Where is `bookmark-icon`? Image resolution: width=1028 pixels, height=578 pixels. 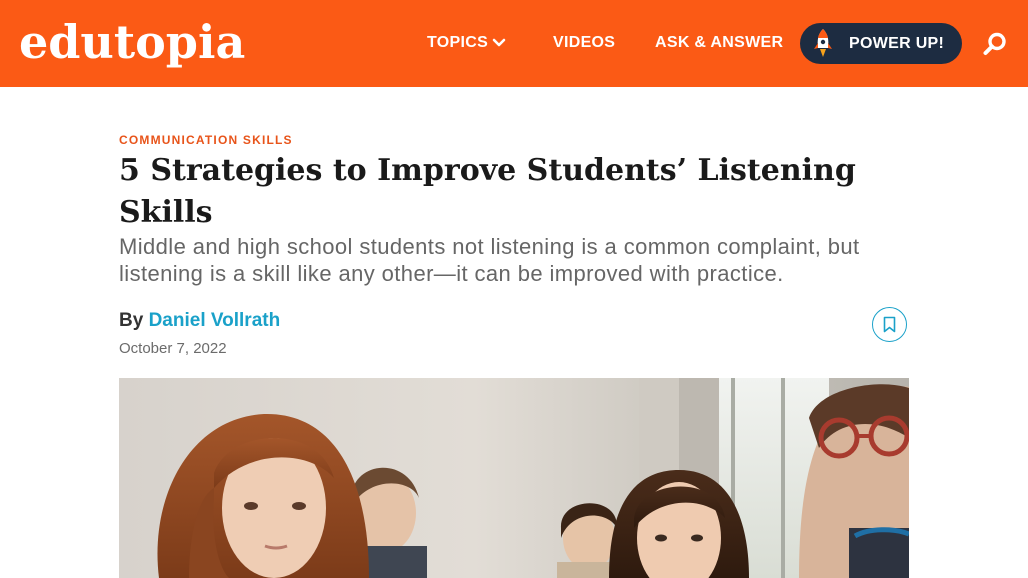
bookmark-icon is located at coordinates (889, 324).